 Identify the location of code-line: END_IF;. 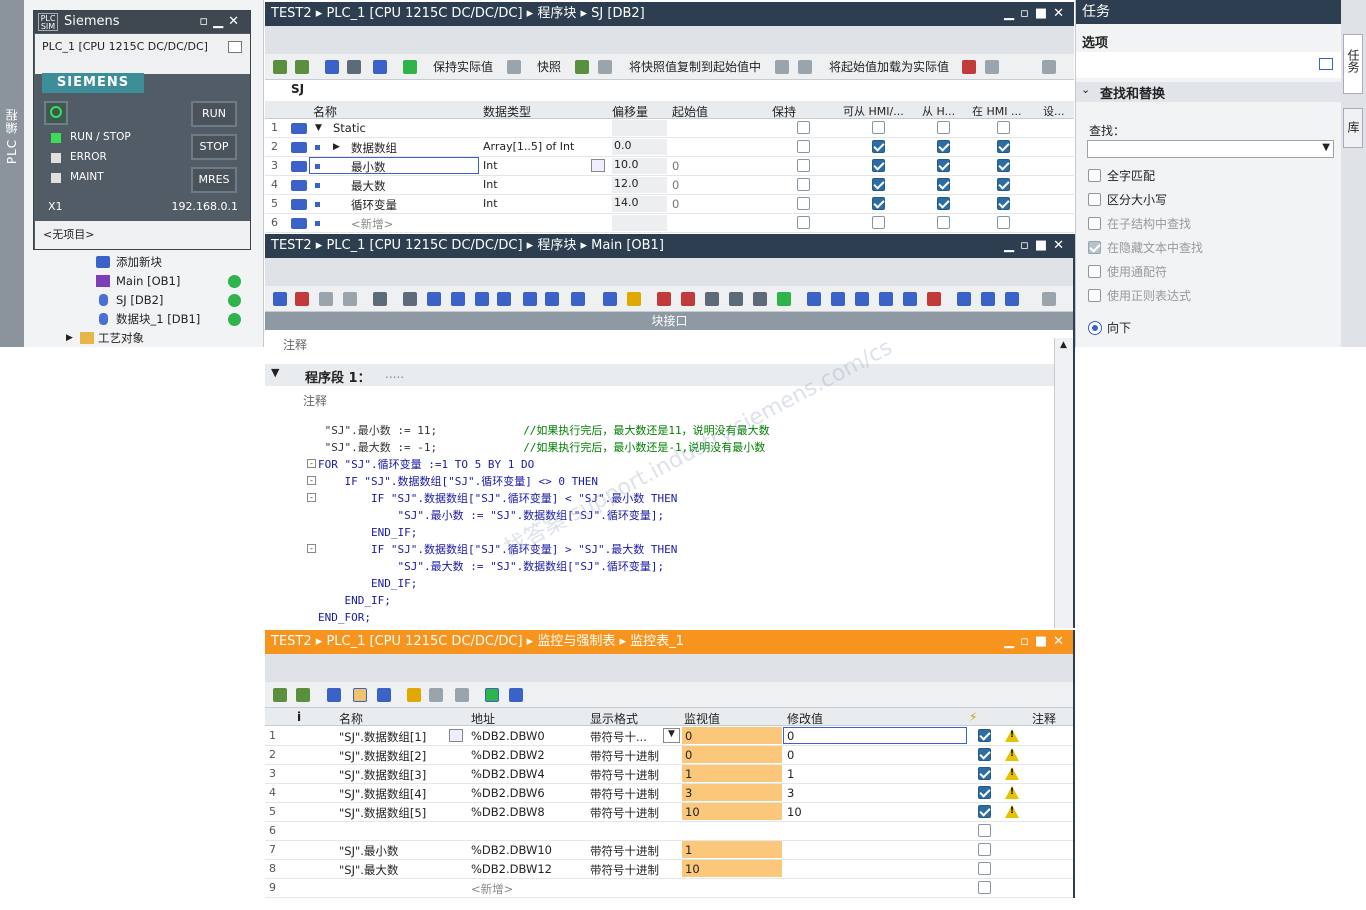
(354, 600).